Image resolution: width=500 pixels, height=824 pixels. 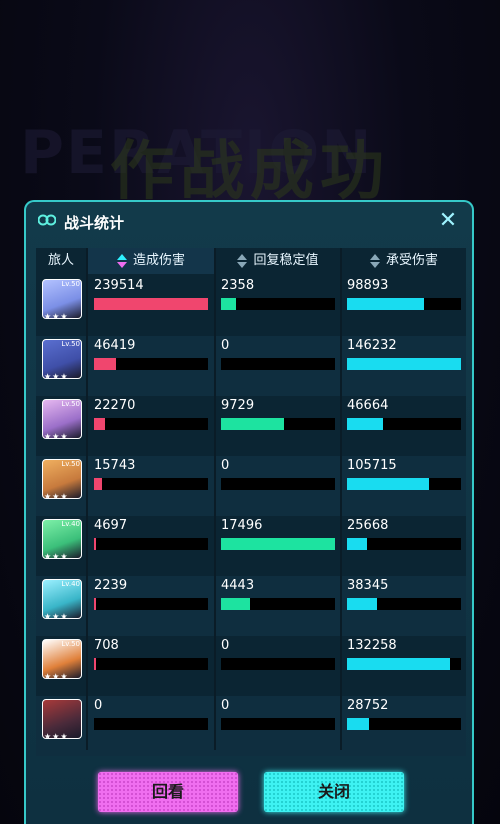 What do you see at coordinates (368, 285) in the screenshot?
I see `damage-taken-value: 98893` at bounding box center [368, 285].